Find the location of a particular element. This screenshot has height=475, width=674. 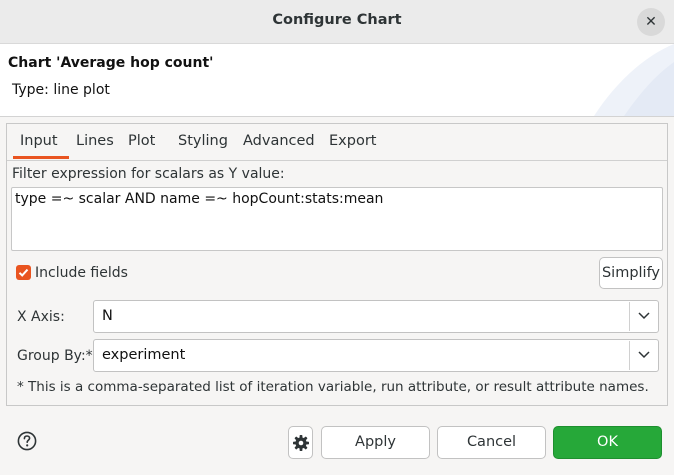

tab-lines: Lines is located at coordinates (95, 141).